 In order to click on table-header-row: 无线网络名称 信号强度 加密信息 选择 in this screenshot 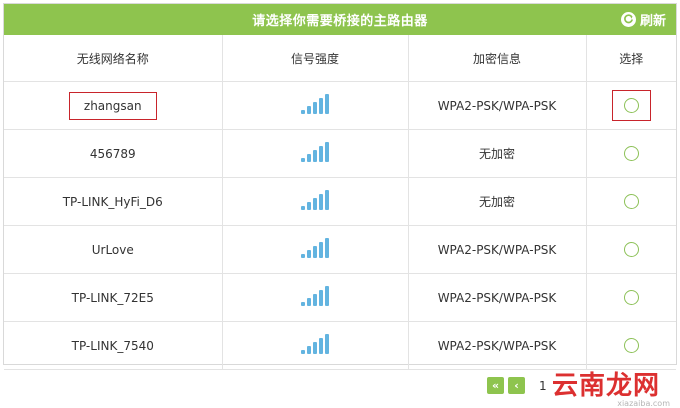, I will do `click(340, 58)`.